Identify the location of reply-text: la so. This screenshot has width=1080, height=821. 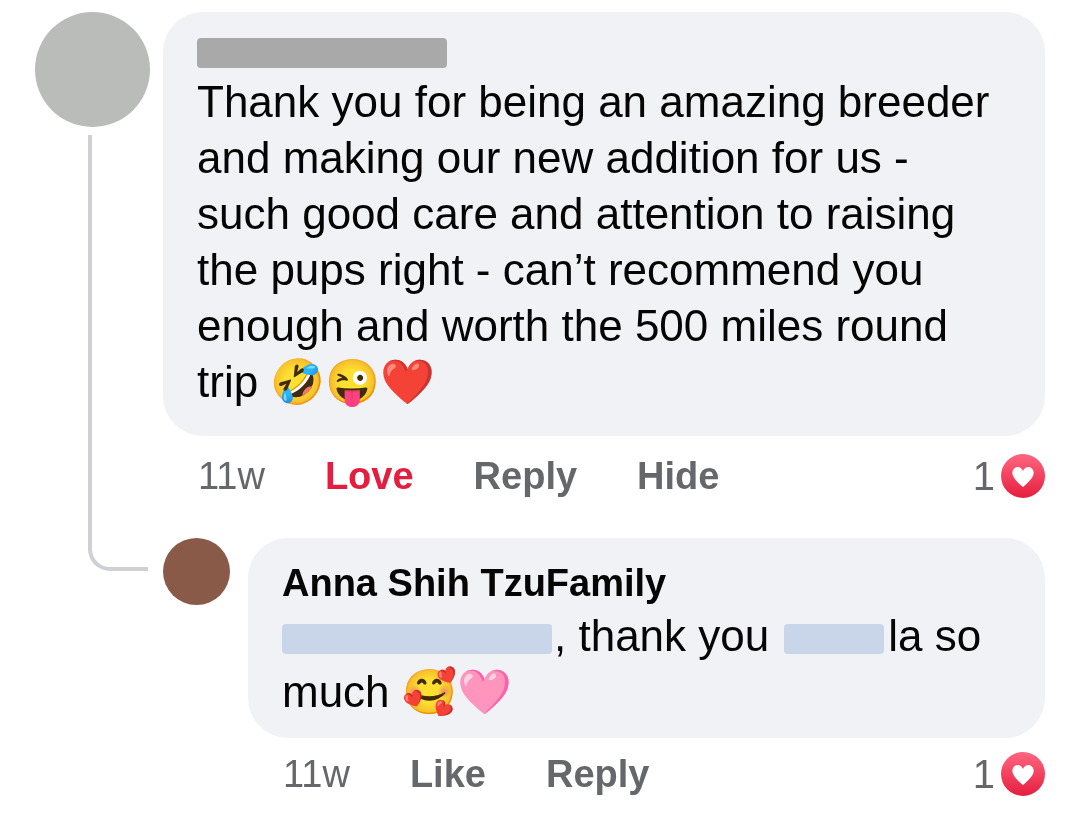
(935, 636).